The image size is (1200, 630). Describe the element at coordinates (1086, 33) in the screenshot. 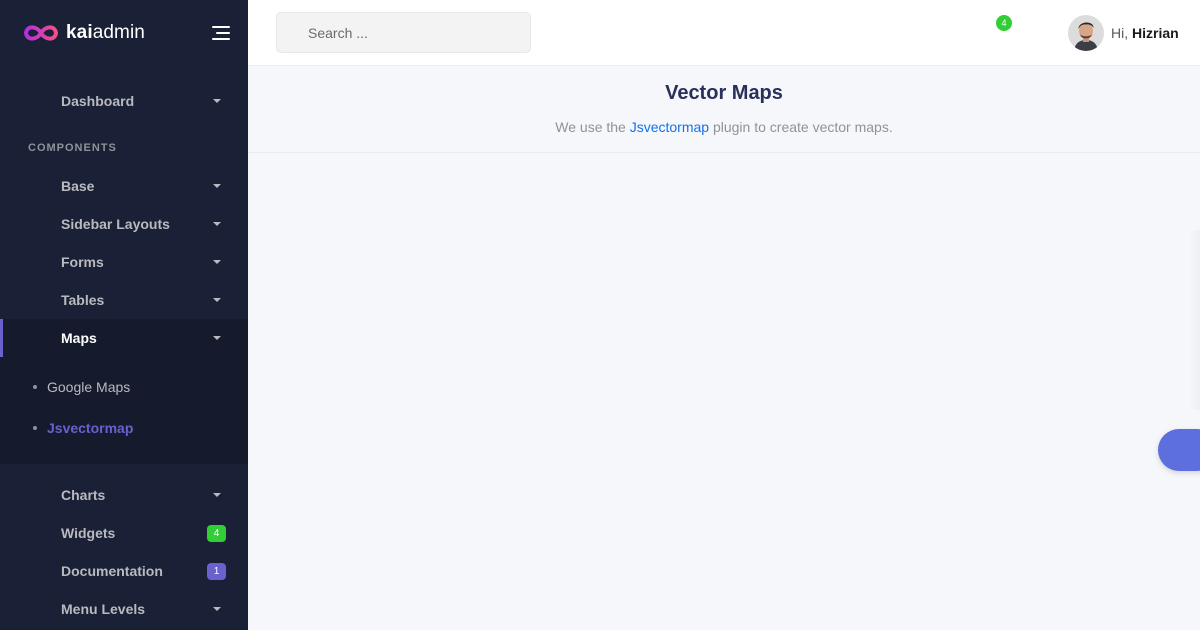

I see `avatar` at that location.